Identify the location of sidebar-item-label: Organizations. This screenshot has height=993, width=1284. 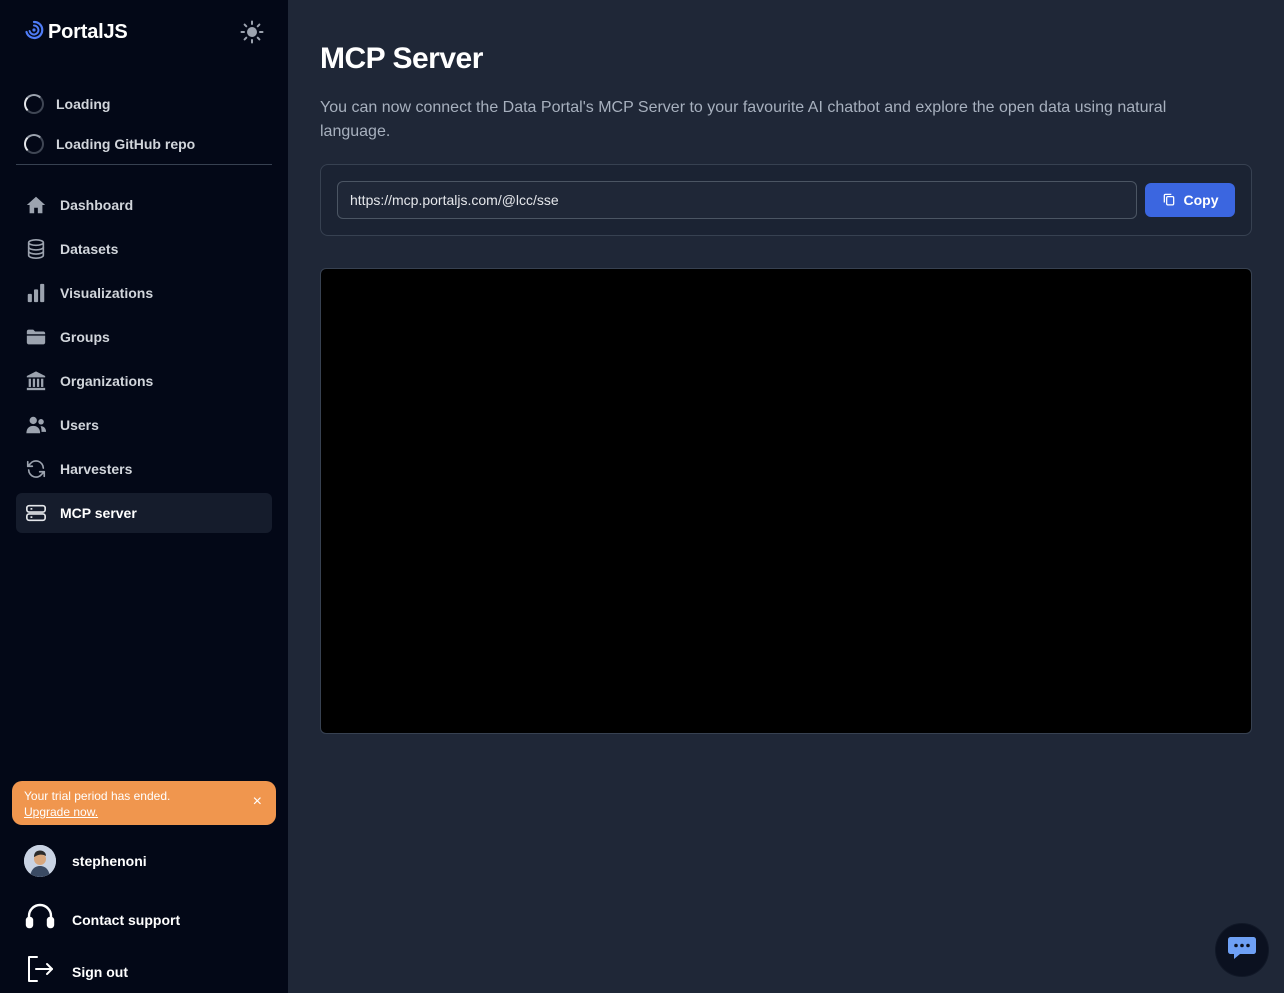
(107, 381).